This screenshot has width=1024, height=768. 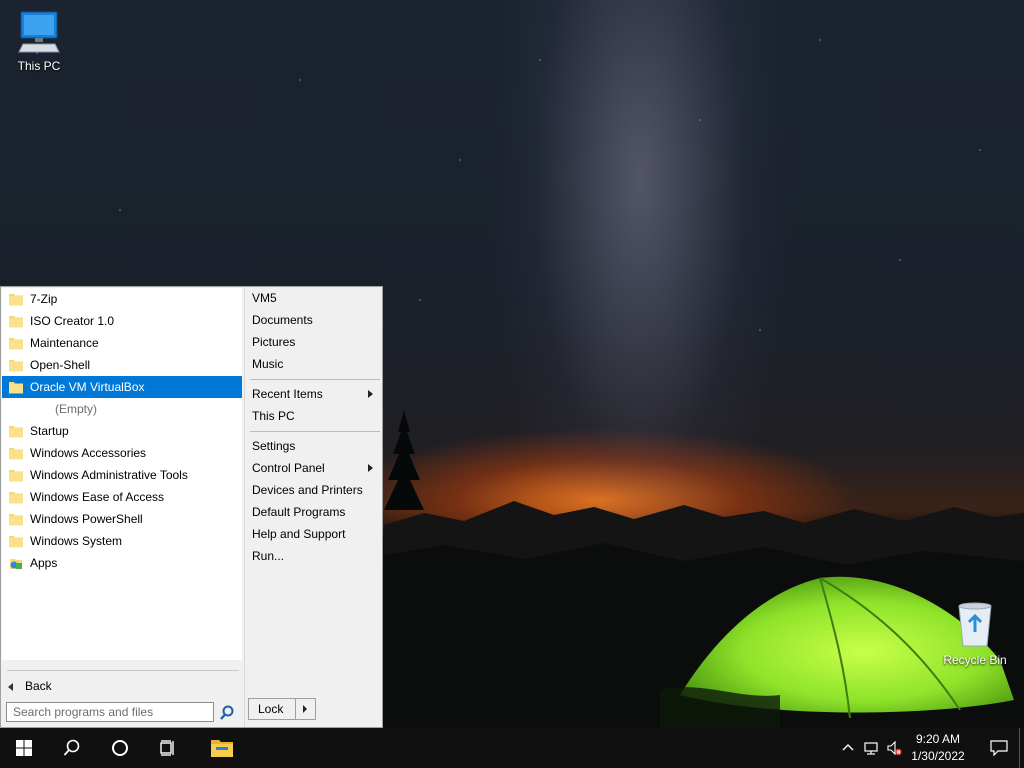 What do you see at coordinates (122, 321) in the screenshot?
I see `program-folder-iso-creator: ISO Creator 1.0` at bounding box center [122, 321].